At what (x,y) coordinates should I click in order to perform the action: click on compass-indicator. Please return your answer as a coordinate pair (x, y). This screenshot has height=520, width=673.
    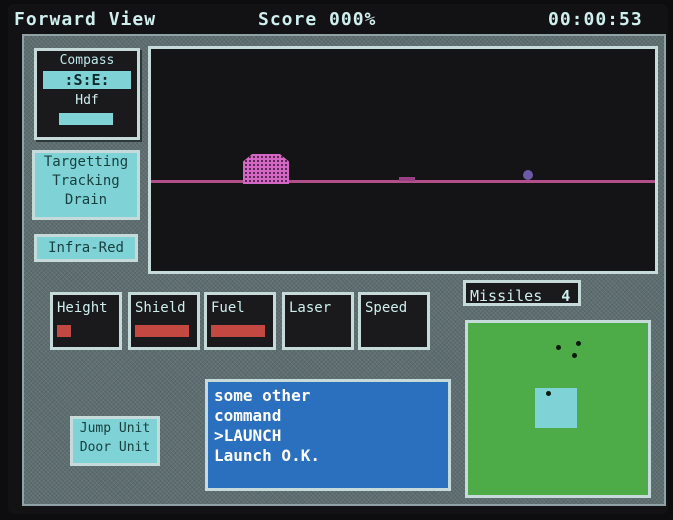
    Looking at the image, I should click on (86, 119).